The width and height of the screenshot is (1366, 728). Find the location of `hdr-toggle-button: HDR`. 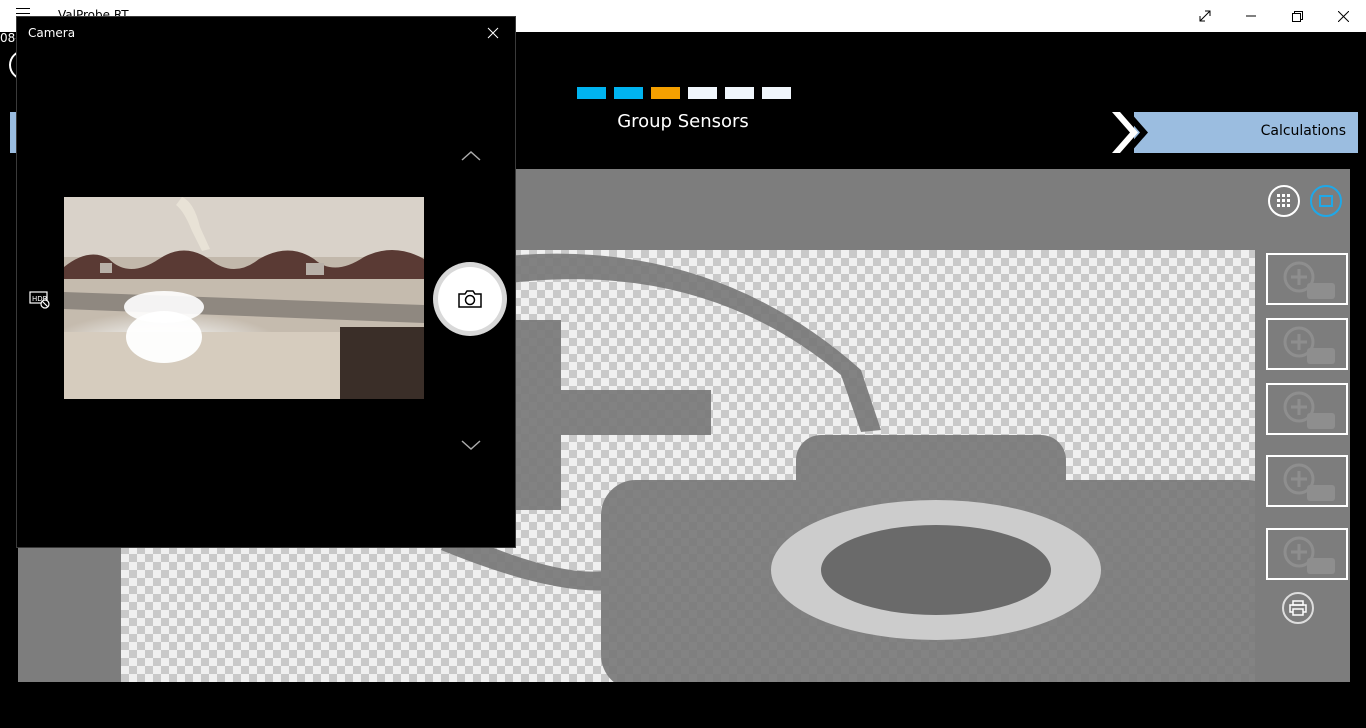

hdr-toggle-button: HDR is located at coordinates (40, 300).